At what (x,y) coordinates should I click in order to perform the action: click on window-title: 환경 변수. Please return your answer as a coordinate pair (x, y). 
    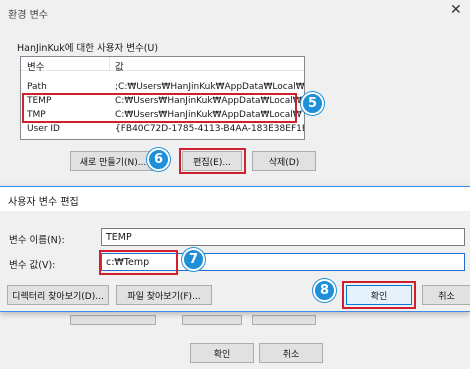
    Looking at the image, I should click on (28, 15).